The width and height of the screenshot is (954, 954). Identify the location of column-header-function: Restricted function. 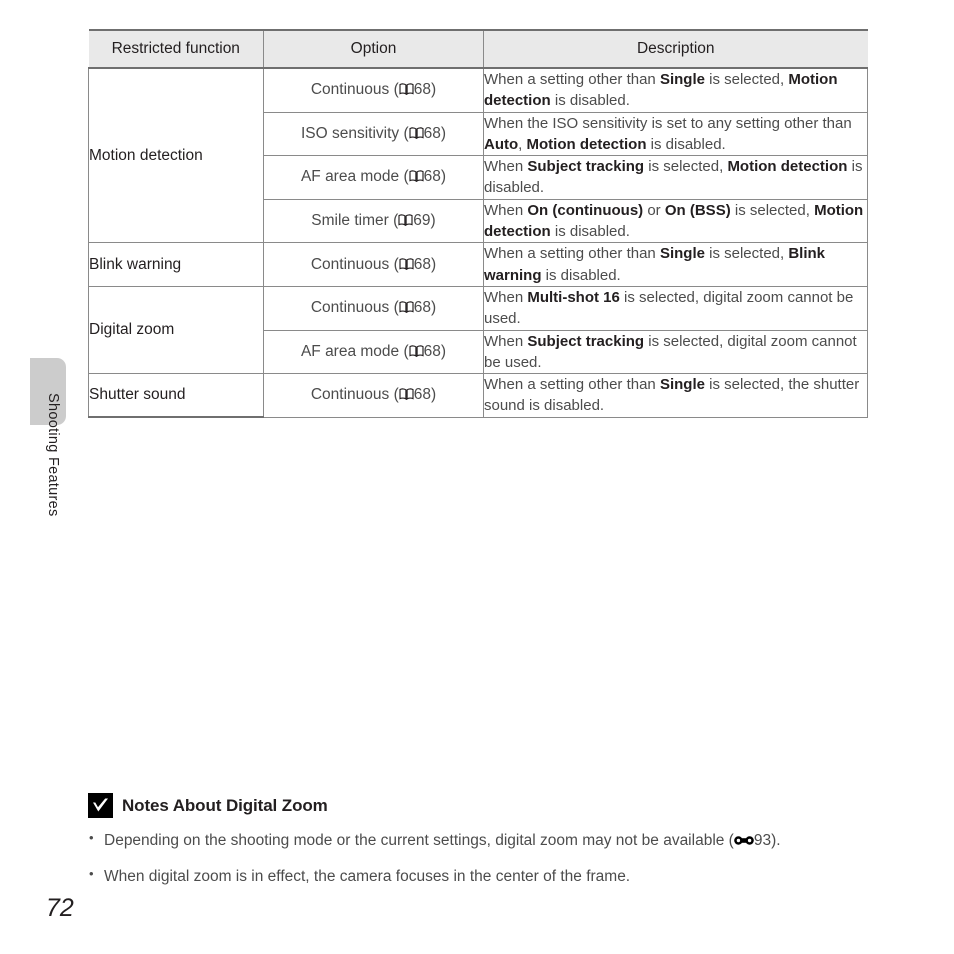
(176, 49).